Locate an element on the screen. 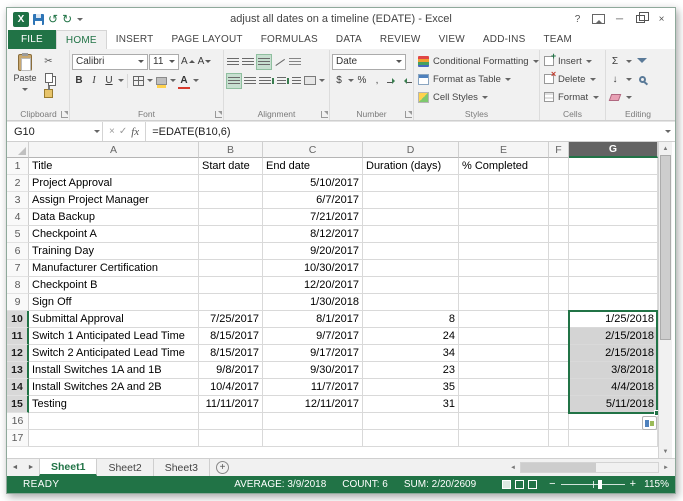 This screenshot has height=501, width=683. cell-f10 is located at coordinates (559, 319).